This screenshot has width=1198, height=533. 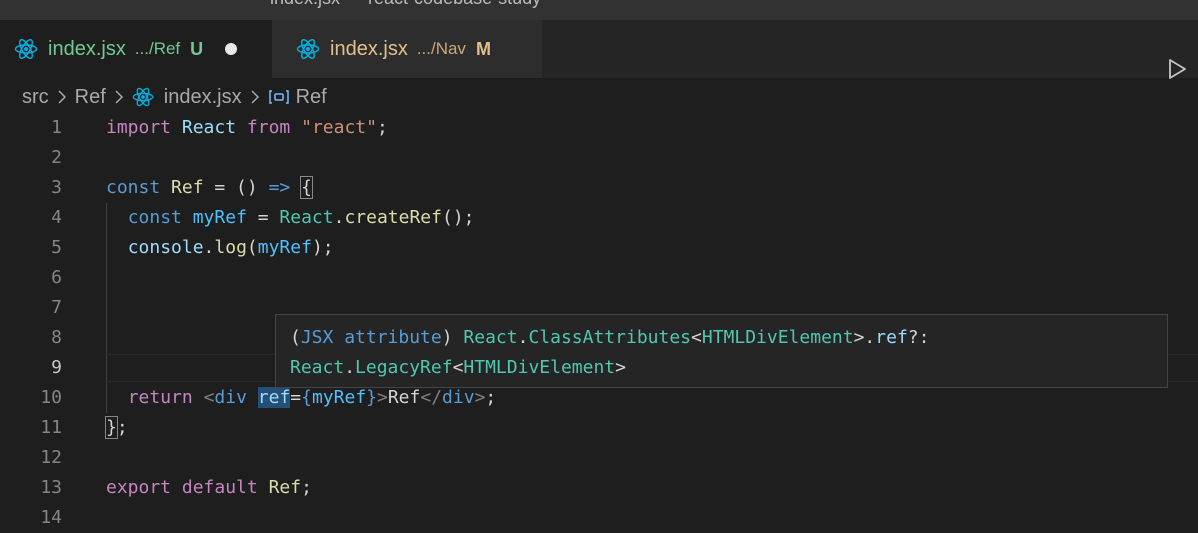 I want to click on code-line: 1 import React from "react";, so click(x=599, y=128).